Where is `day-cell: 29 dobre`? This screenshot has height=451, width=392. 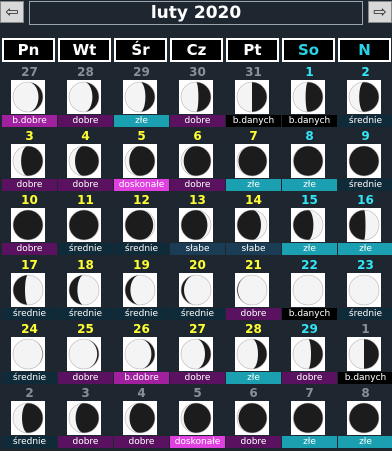 day-cell: 29 dobre is located at coordinates (309, 352).